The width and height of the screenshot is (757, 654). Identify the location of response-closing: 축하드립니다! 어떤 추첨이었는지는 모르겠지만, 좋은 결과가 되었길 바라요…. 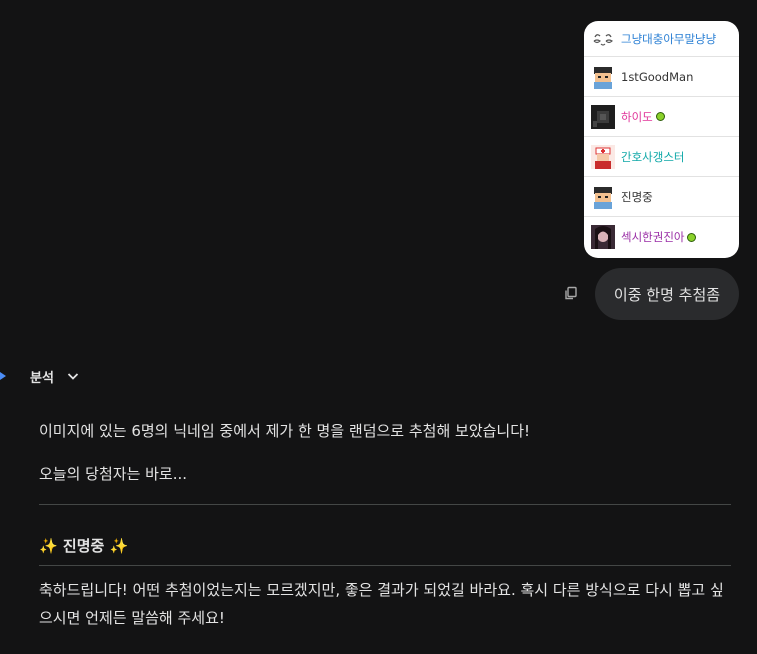
(381, 604).